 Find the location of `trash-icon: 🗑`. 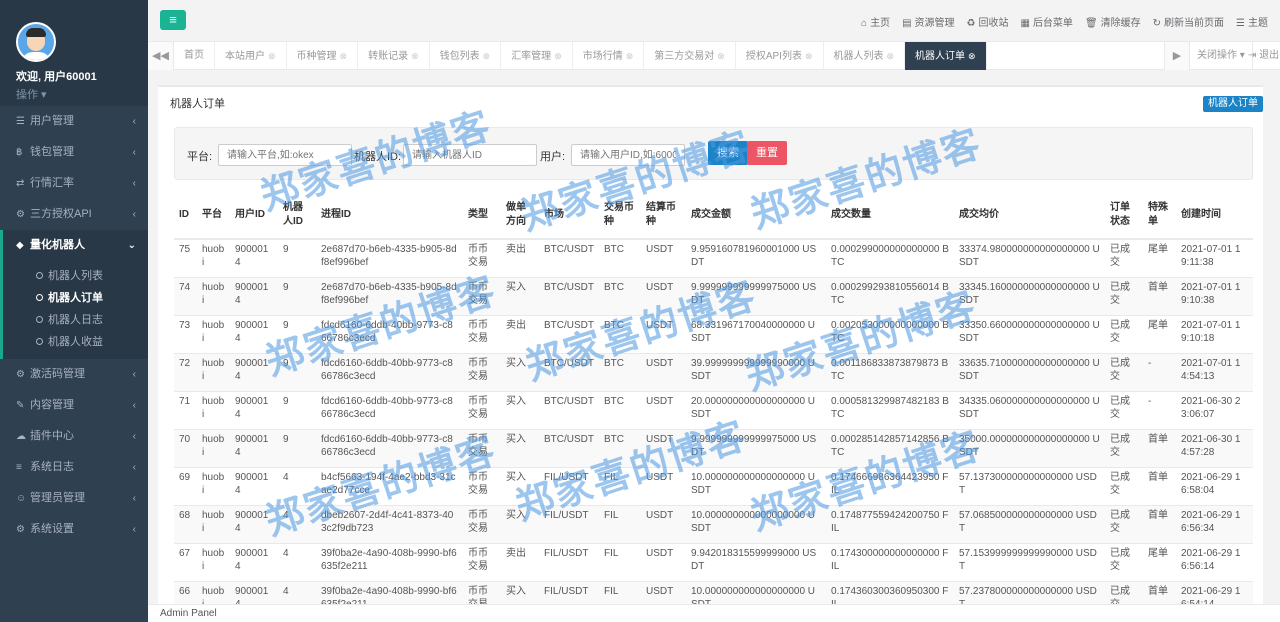

trash-icon: 🗑 is located at coordinates (1091, 23).